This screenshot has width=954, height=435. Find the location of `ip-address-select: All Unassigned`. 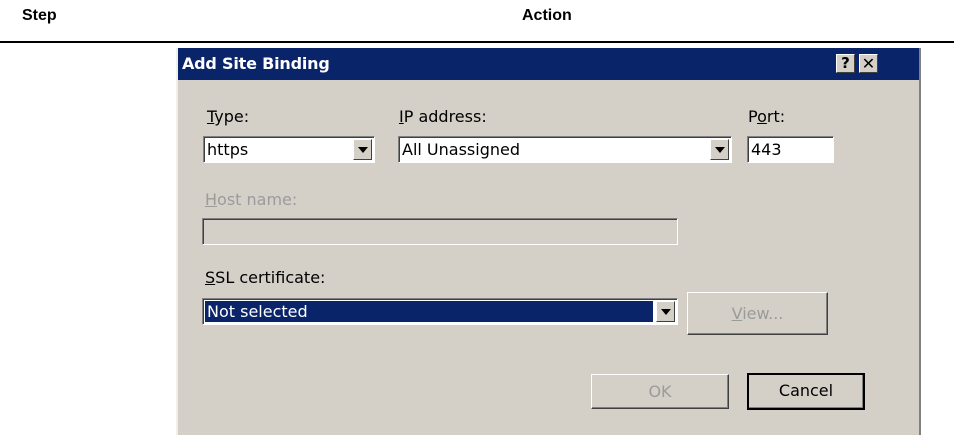

ip-address-select: All Unassigned is located at coordinates (565, 149).